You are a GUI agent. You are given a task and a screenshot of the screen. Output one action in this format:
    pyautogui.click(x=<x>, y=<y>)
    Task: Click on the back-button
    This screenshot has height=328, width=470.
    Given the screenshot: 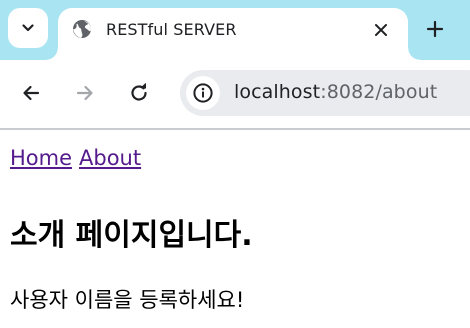 What is the action you would take?
    pyautogui.click(x=31, y=93)
    